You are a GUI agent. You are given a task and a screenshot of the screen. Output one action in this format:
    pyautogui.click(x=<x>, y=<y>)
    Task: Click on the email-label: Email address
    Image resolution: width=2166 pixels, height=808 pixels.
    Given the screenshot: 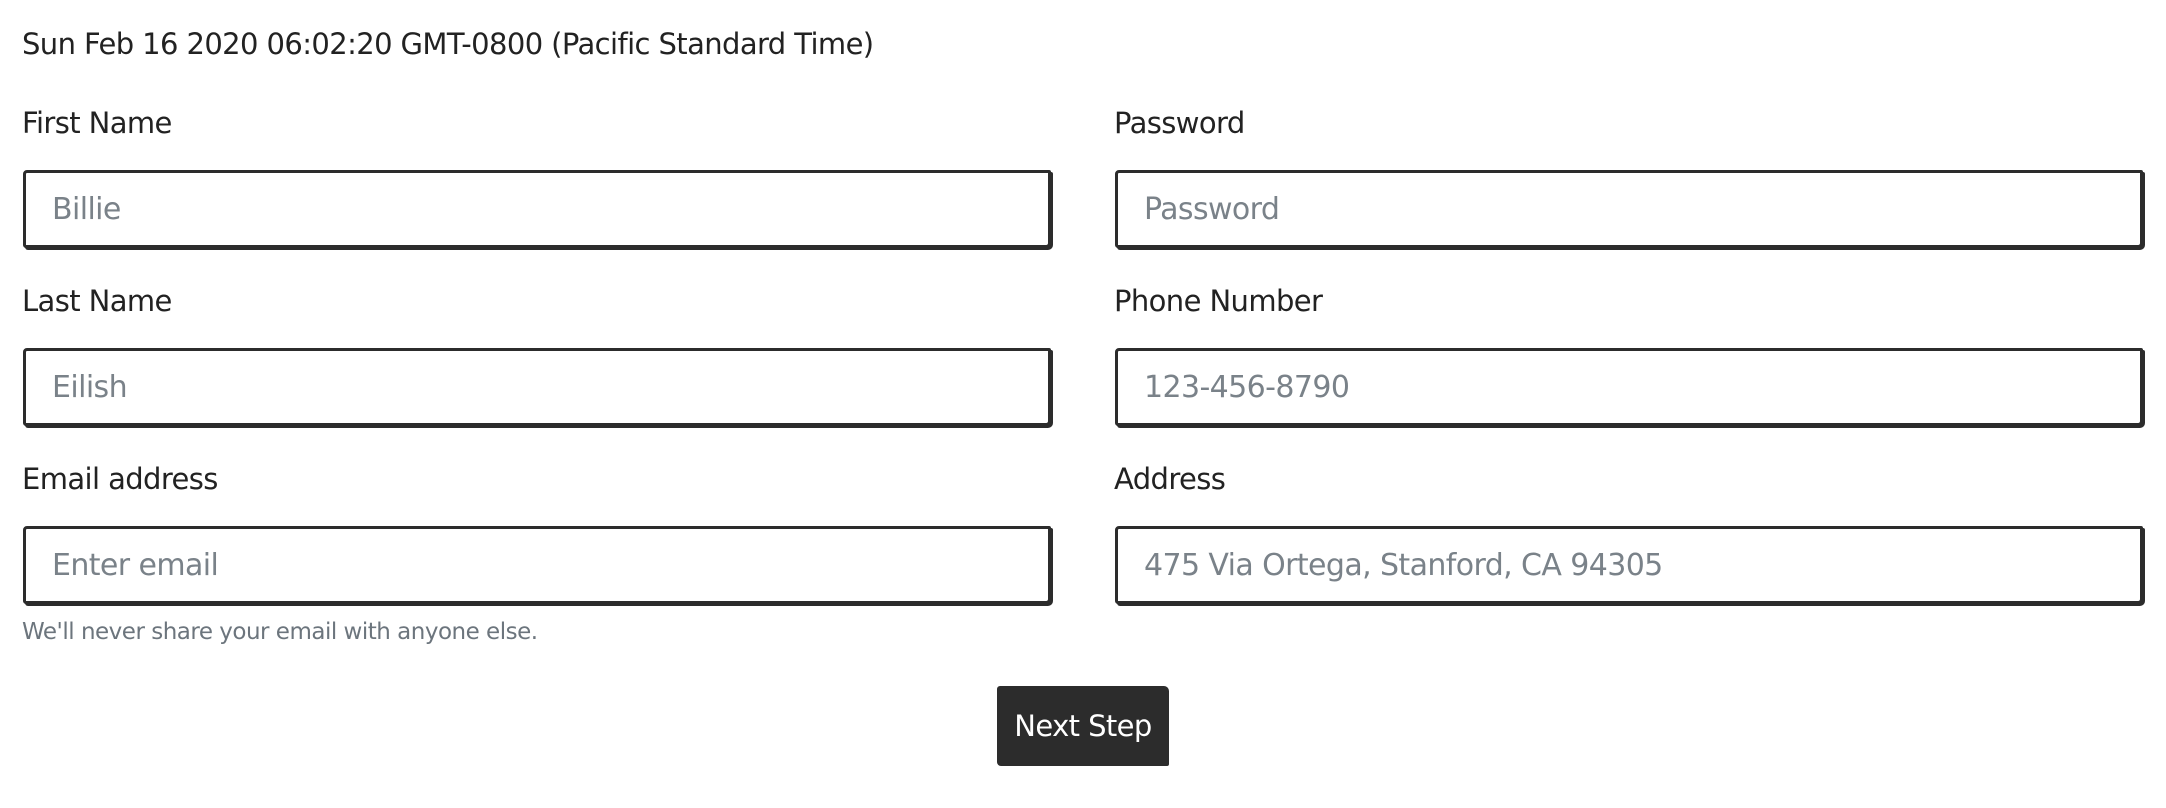 What is the action you would take?
    pyautogui.click(x=120, y=479)
    